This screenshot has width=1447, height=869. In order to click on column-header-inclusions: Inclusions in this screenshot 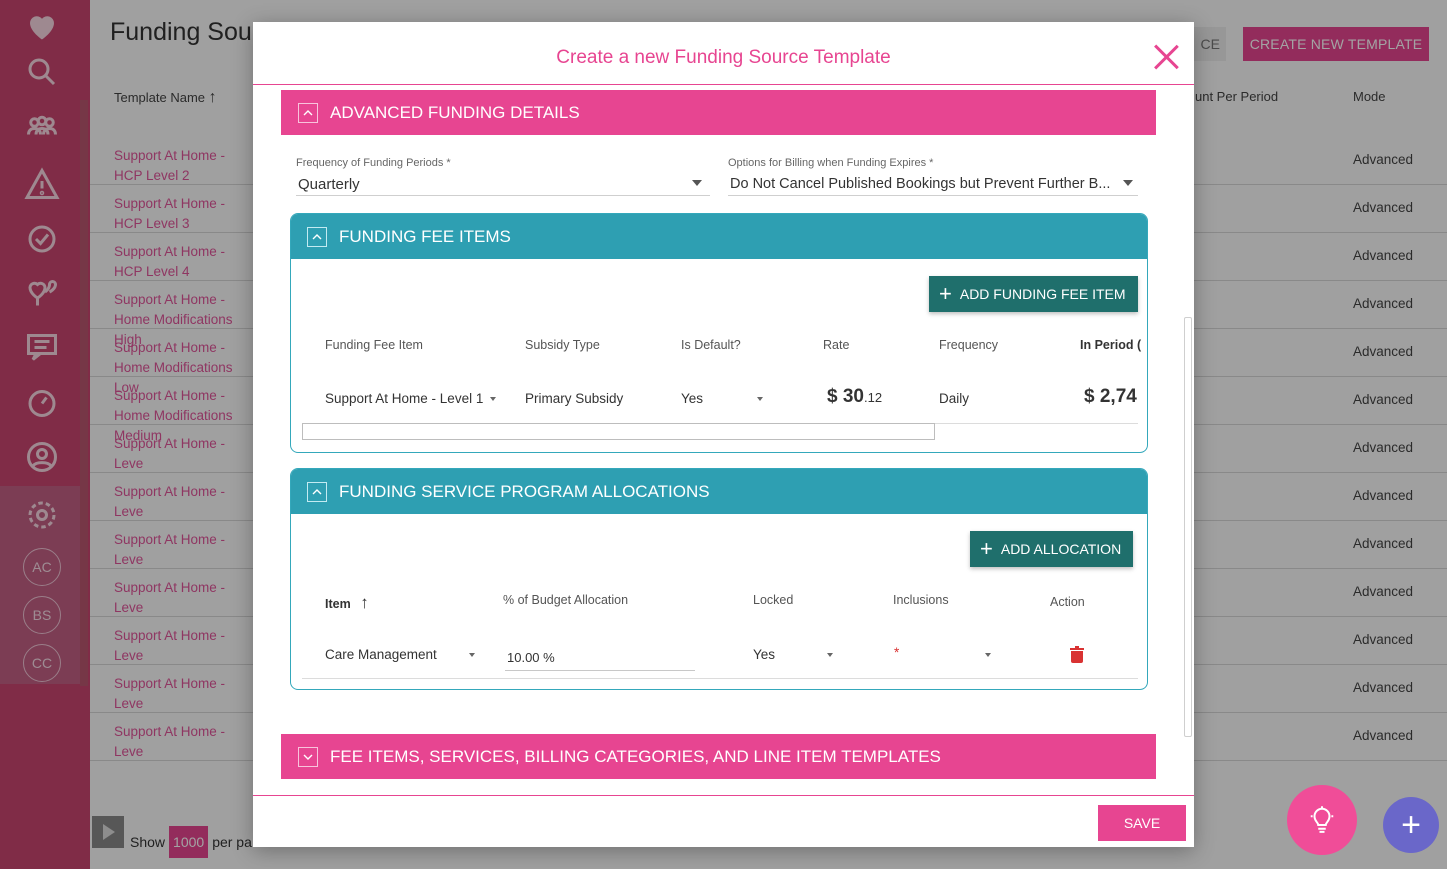, I will do `click(921, 600)`.